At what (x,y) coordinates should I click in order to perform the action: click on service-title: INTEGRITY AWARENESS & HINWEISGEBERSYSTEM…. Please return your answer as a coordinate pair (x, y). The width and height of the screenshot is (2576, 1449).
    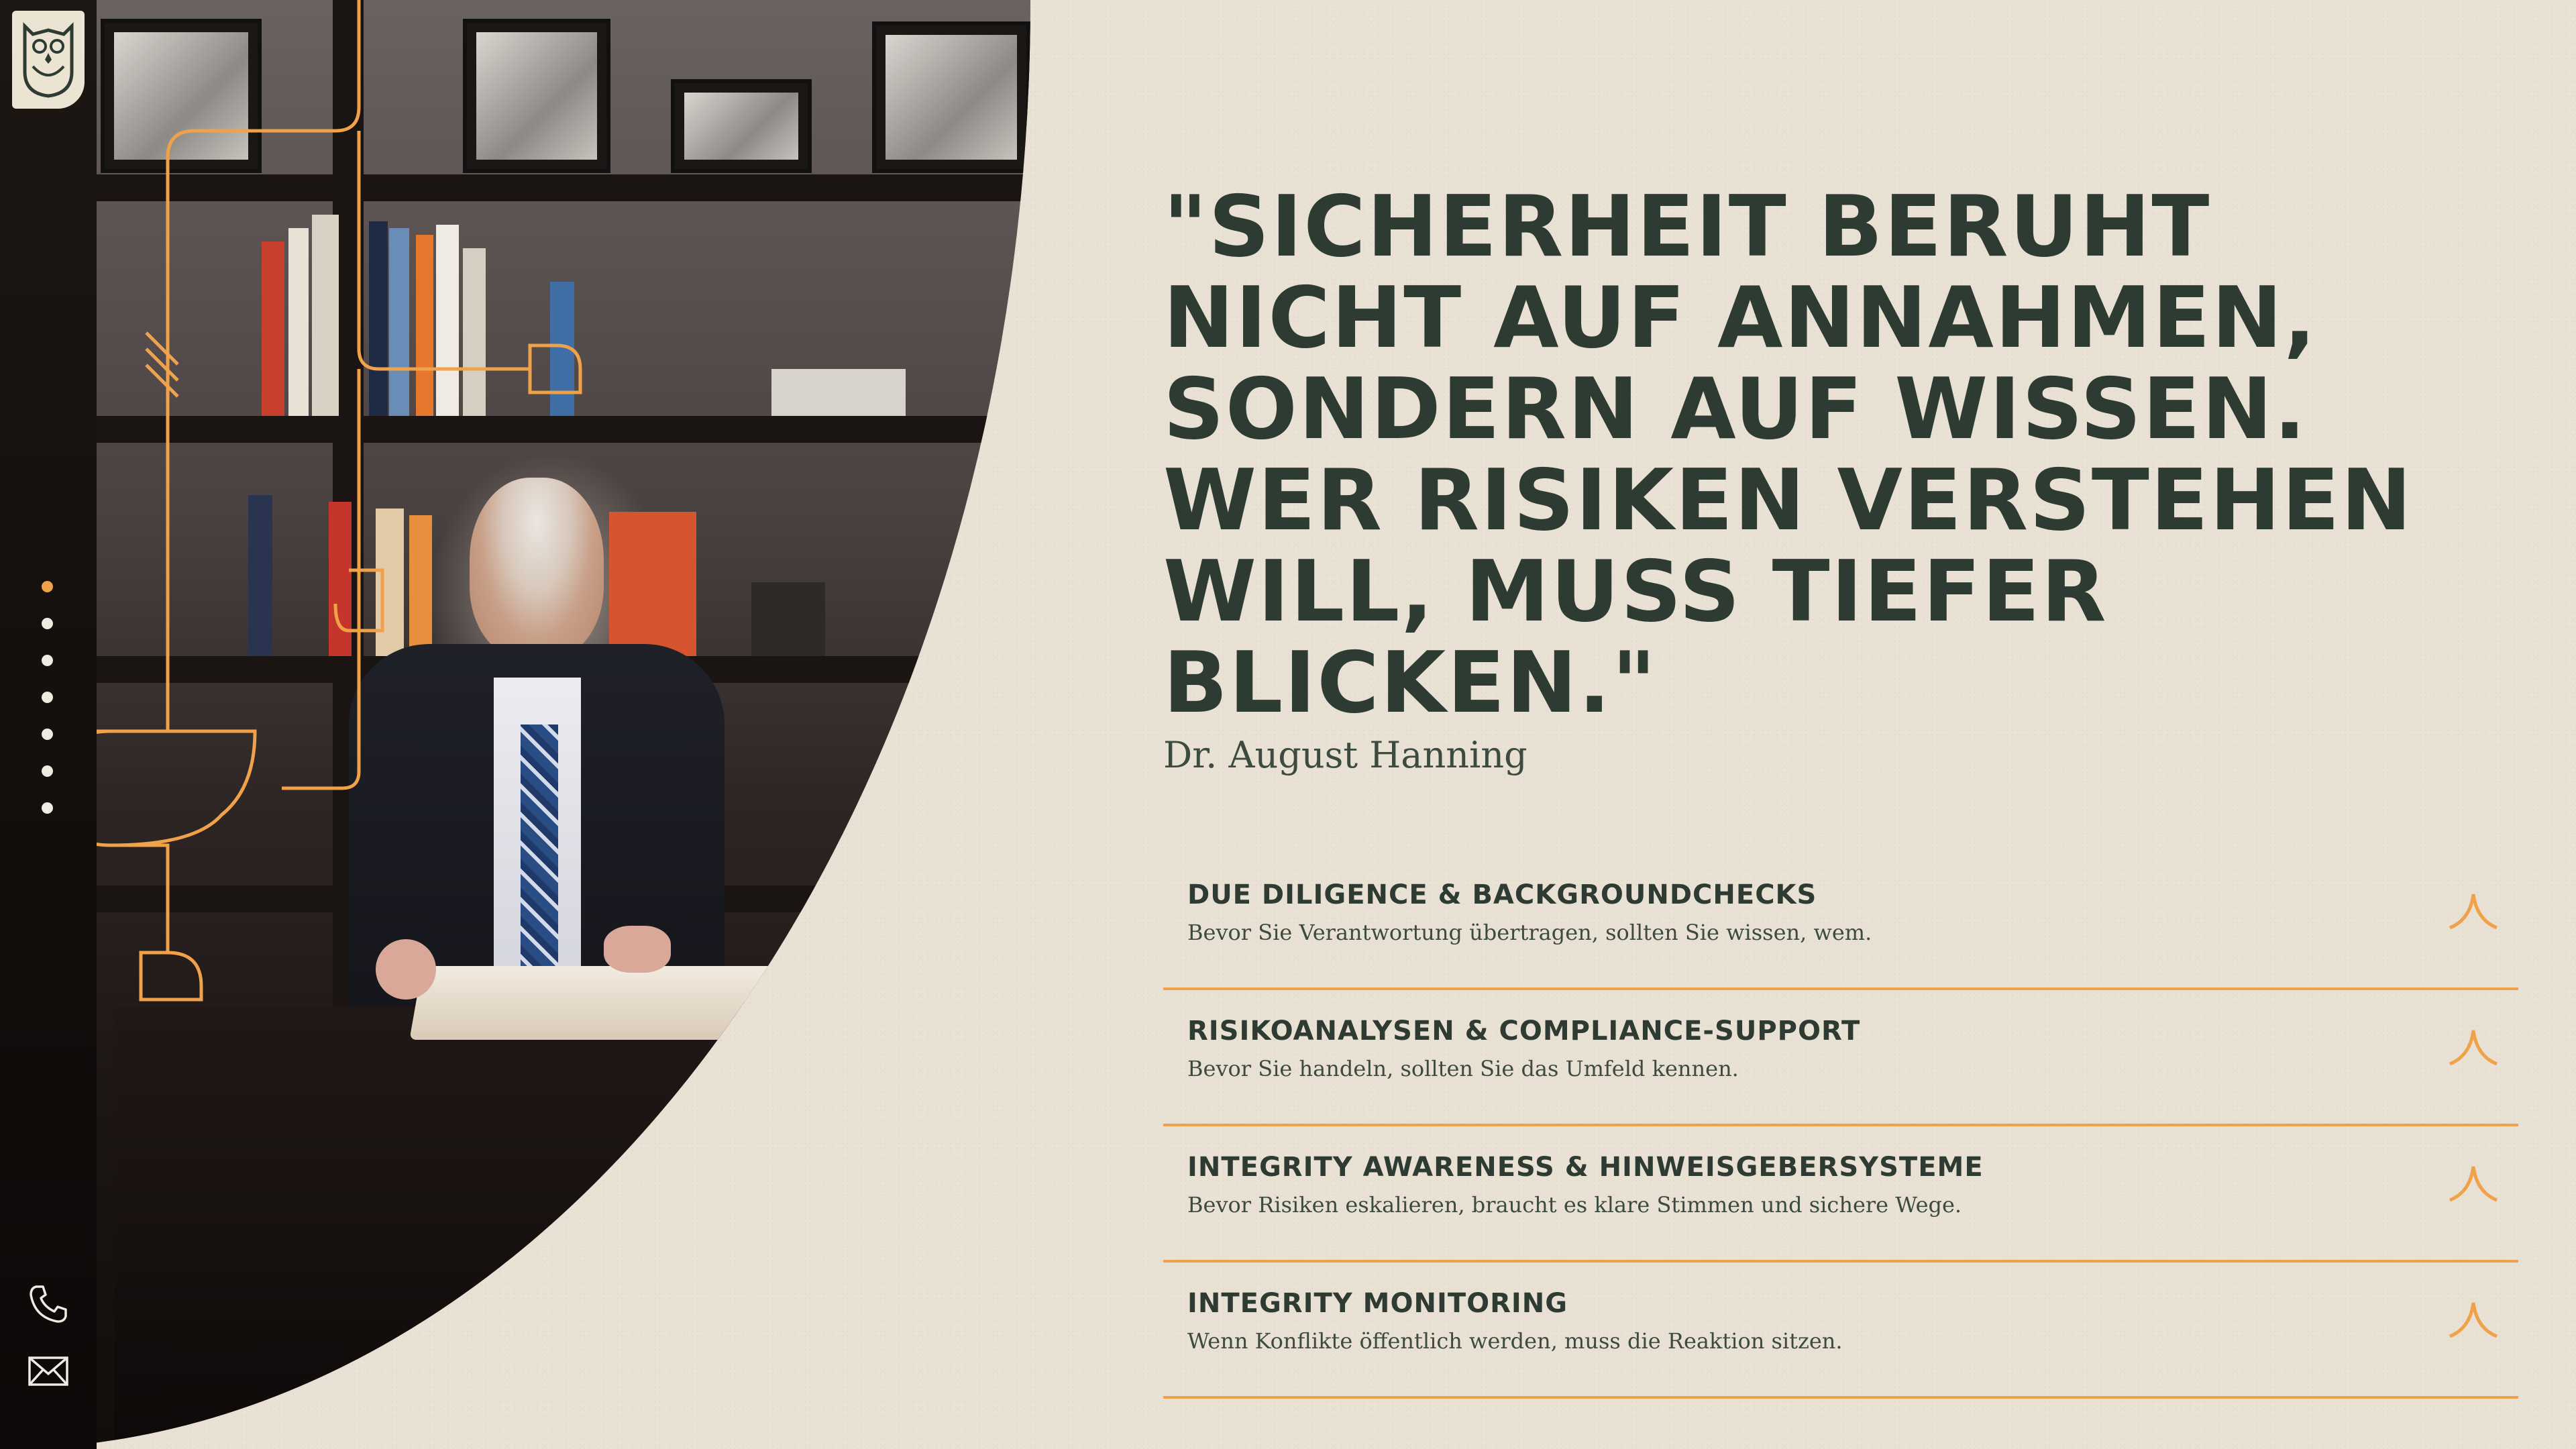
    Looking at the image, I should click on (1585, 1167).